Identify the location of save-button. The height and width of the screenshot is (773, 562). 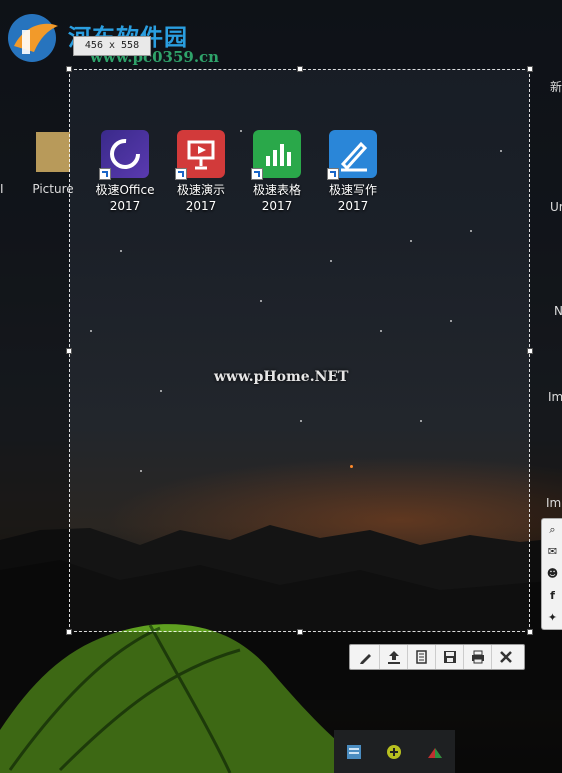
(450, 657).